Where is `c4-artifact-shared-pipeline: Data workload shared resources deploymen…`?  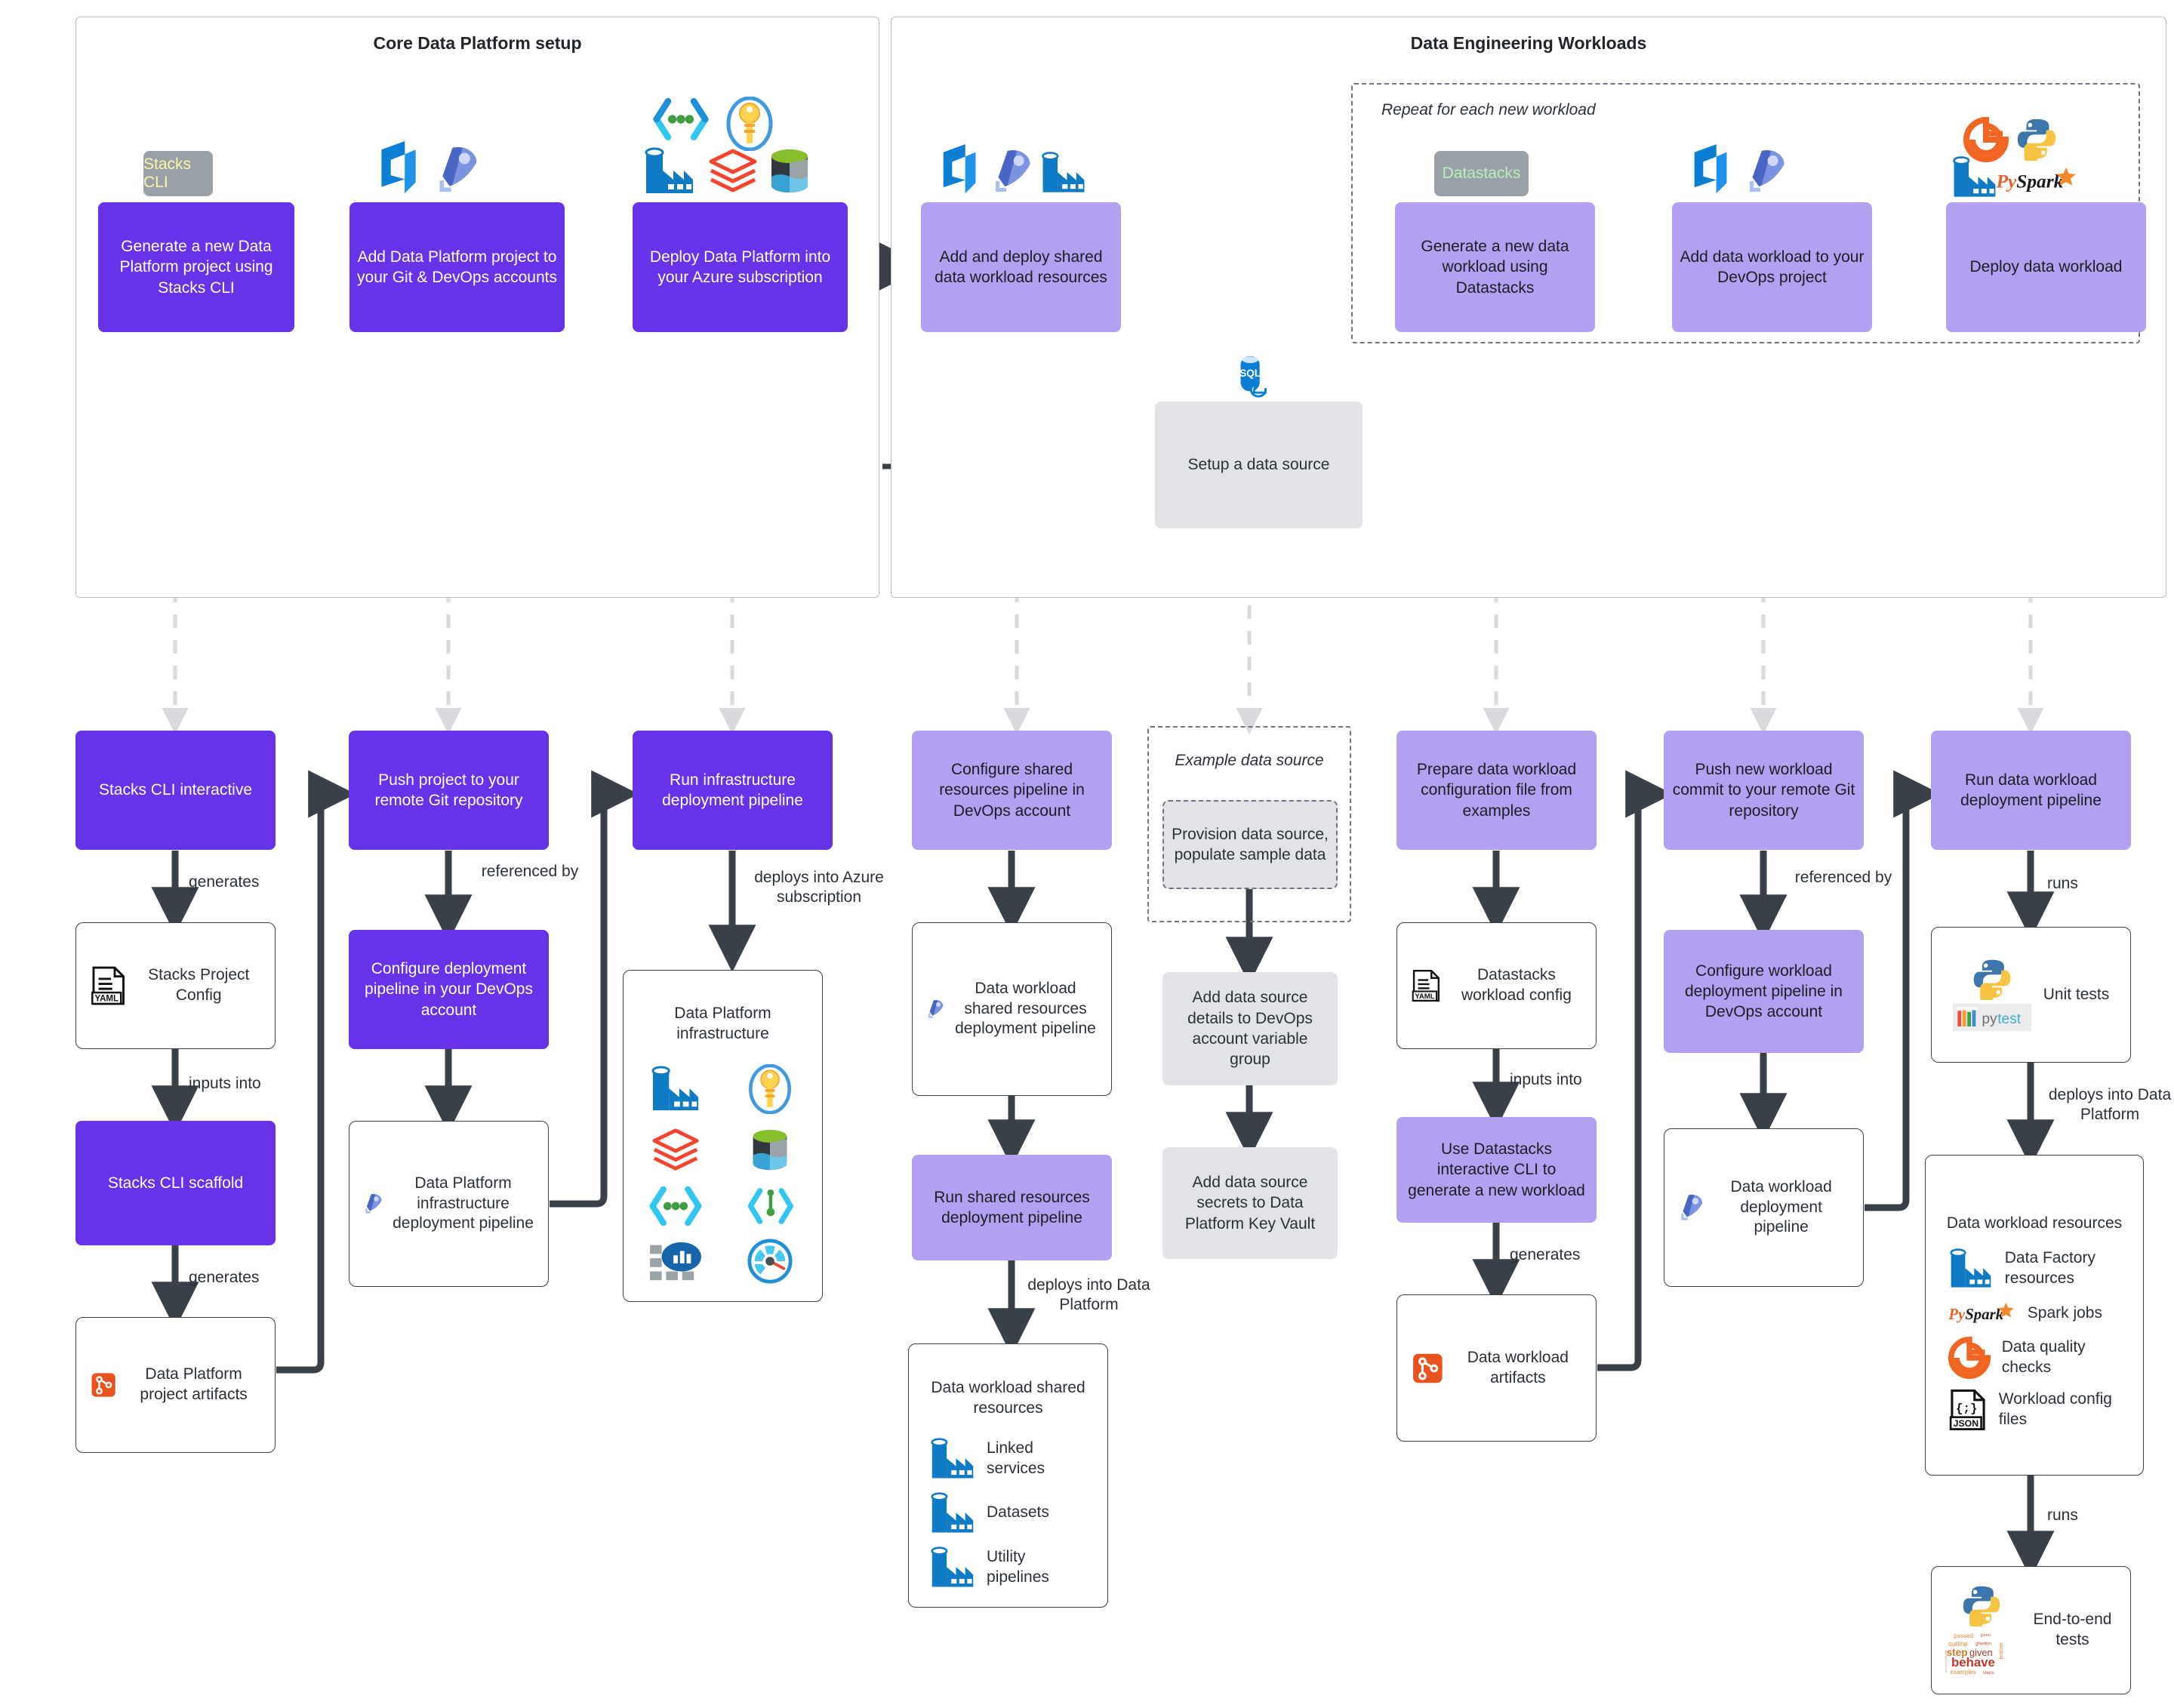 c4-artifact-shared-pipeline: Data workload shared resources deploymen… is located at coordinates (1012, 1009).